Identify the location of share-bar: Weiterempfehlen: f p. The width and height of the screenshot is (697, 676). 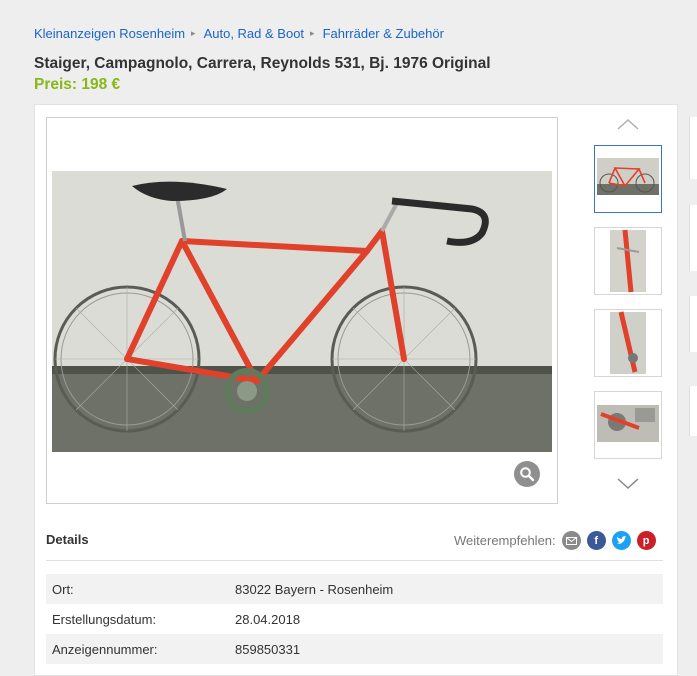
(555, 540).